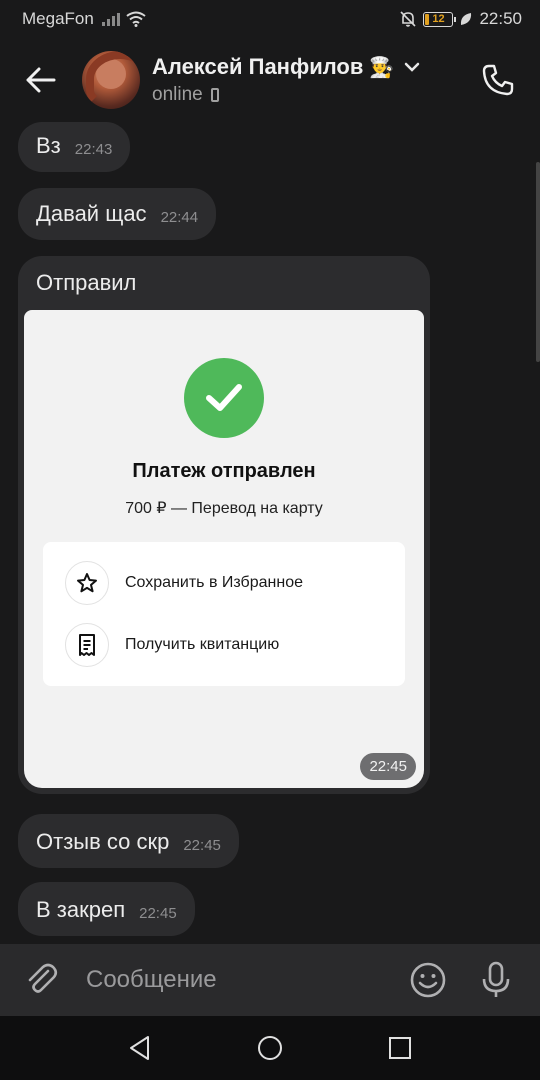 The image size is (540, 1080). Describe the element at coordinates (408, 19) in the screenshot. I see `mute-bell-icon` at that location.